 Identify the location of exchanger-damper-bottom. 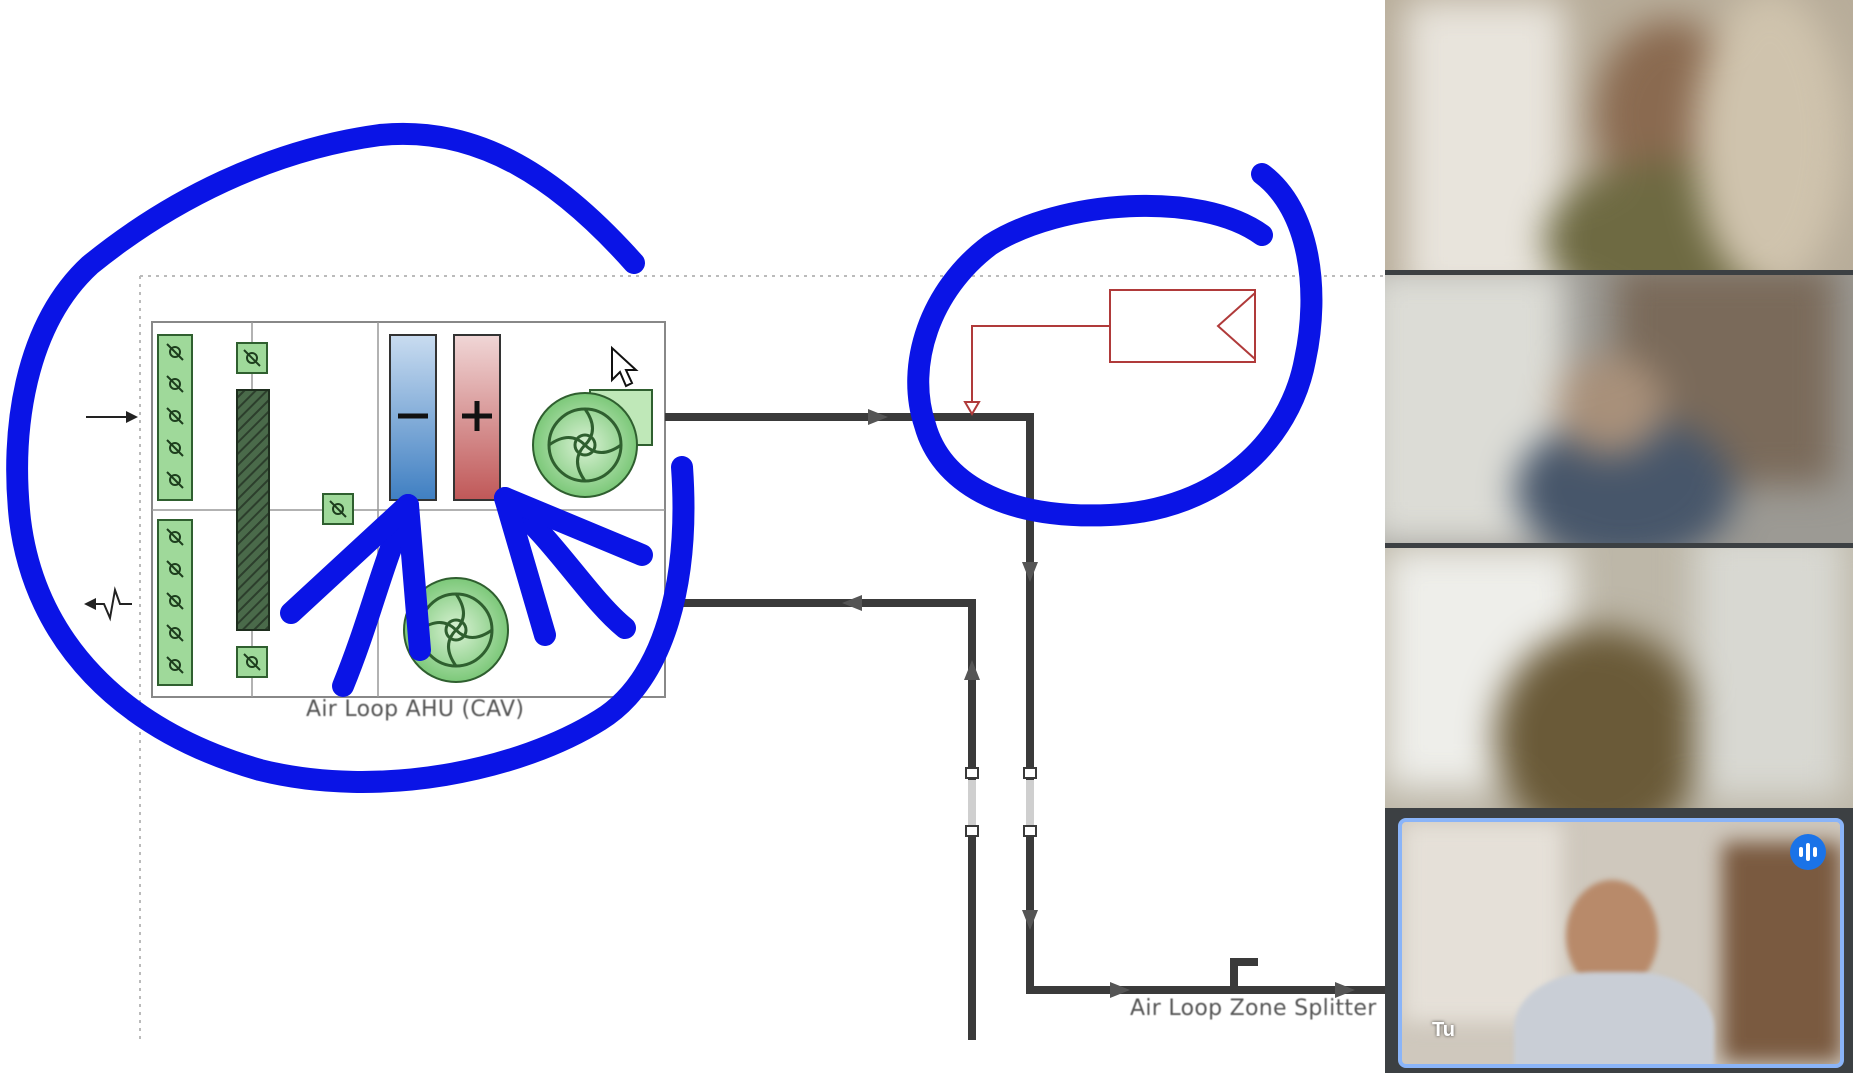
(252, 662).